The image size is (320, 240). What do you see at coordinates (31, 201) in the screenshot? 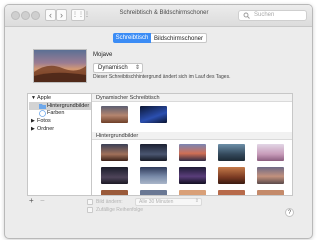
I see `add-folder-button: +` at bounding box center [31, 201].